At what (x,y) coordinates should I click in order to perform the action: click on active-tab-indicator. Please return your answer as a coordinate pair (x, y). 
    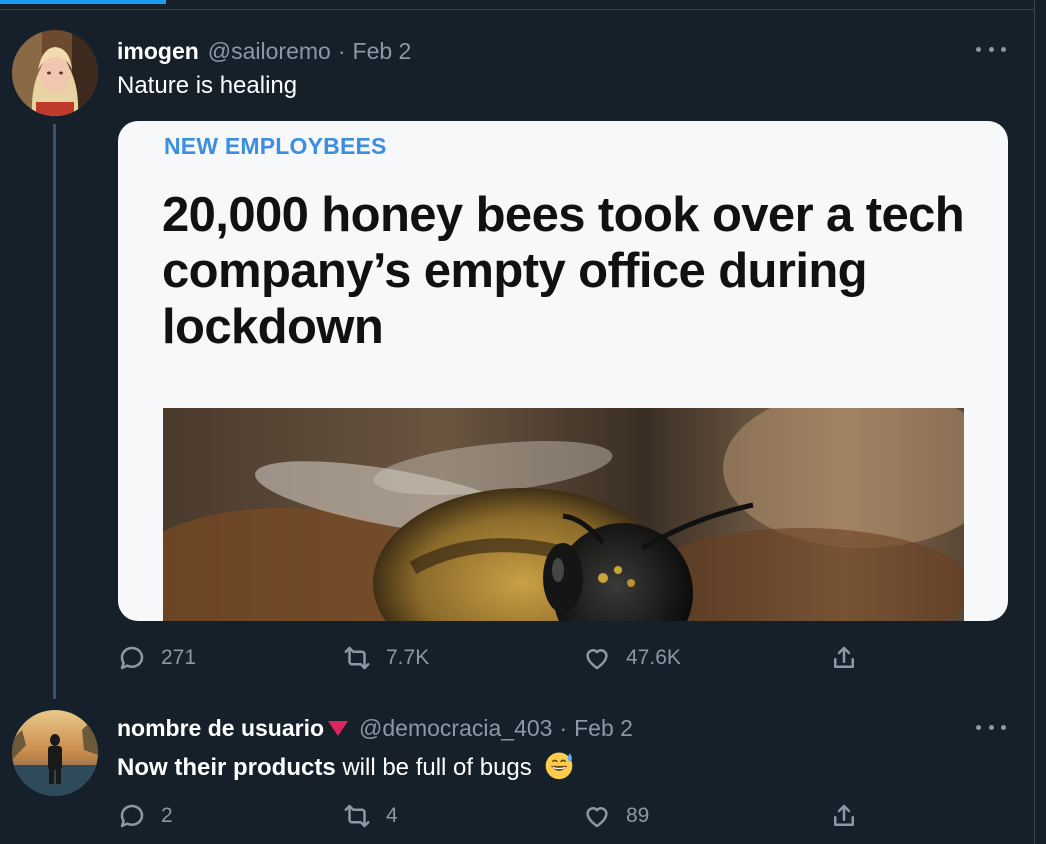
    Looking at the image, I should click on (83, 2).